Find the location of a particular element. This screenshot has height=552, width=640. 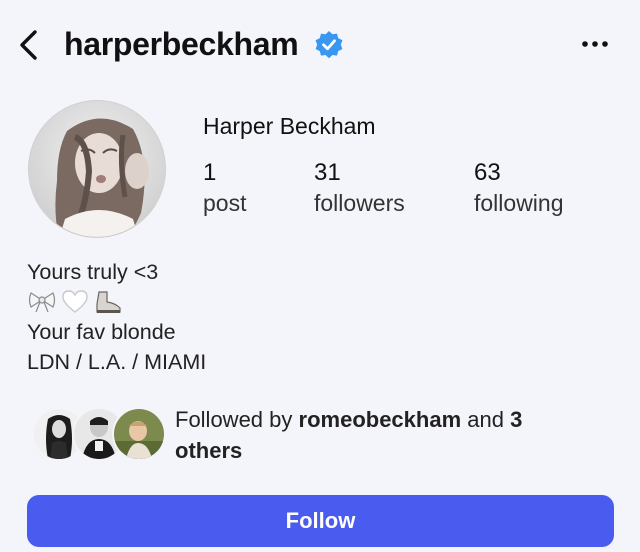

chevron-left-icon is located at coordinates (29, 45).